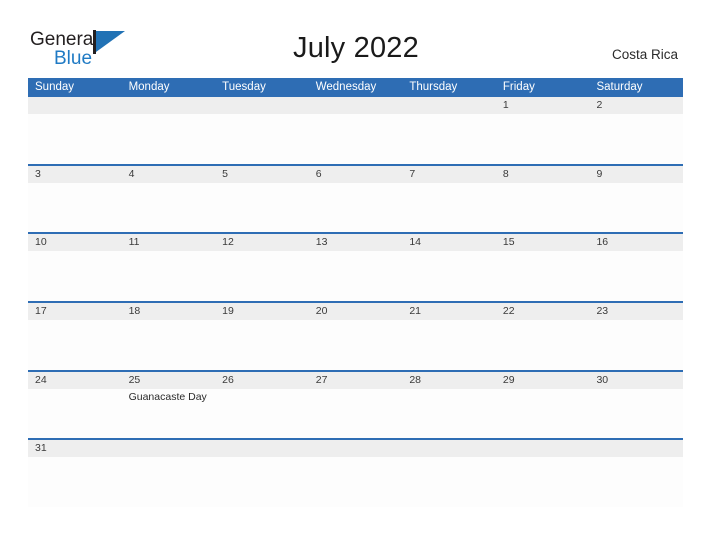 The height and width of the screenshot is (550, 712). What do you see at coordinates (543, 311) in the screenshot?
I see `day-number: 22` at bounding box center [543, 311].